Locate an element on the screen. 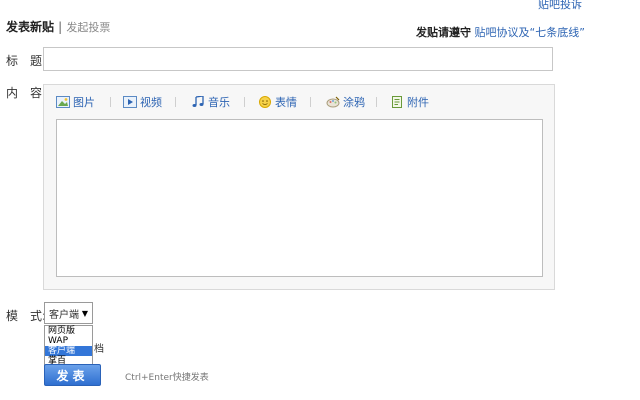  mode-option-client: 客户端 is located at coordinates (68, 351).